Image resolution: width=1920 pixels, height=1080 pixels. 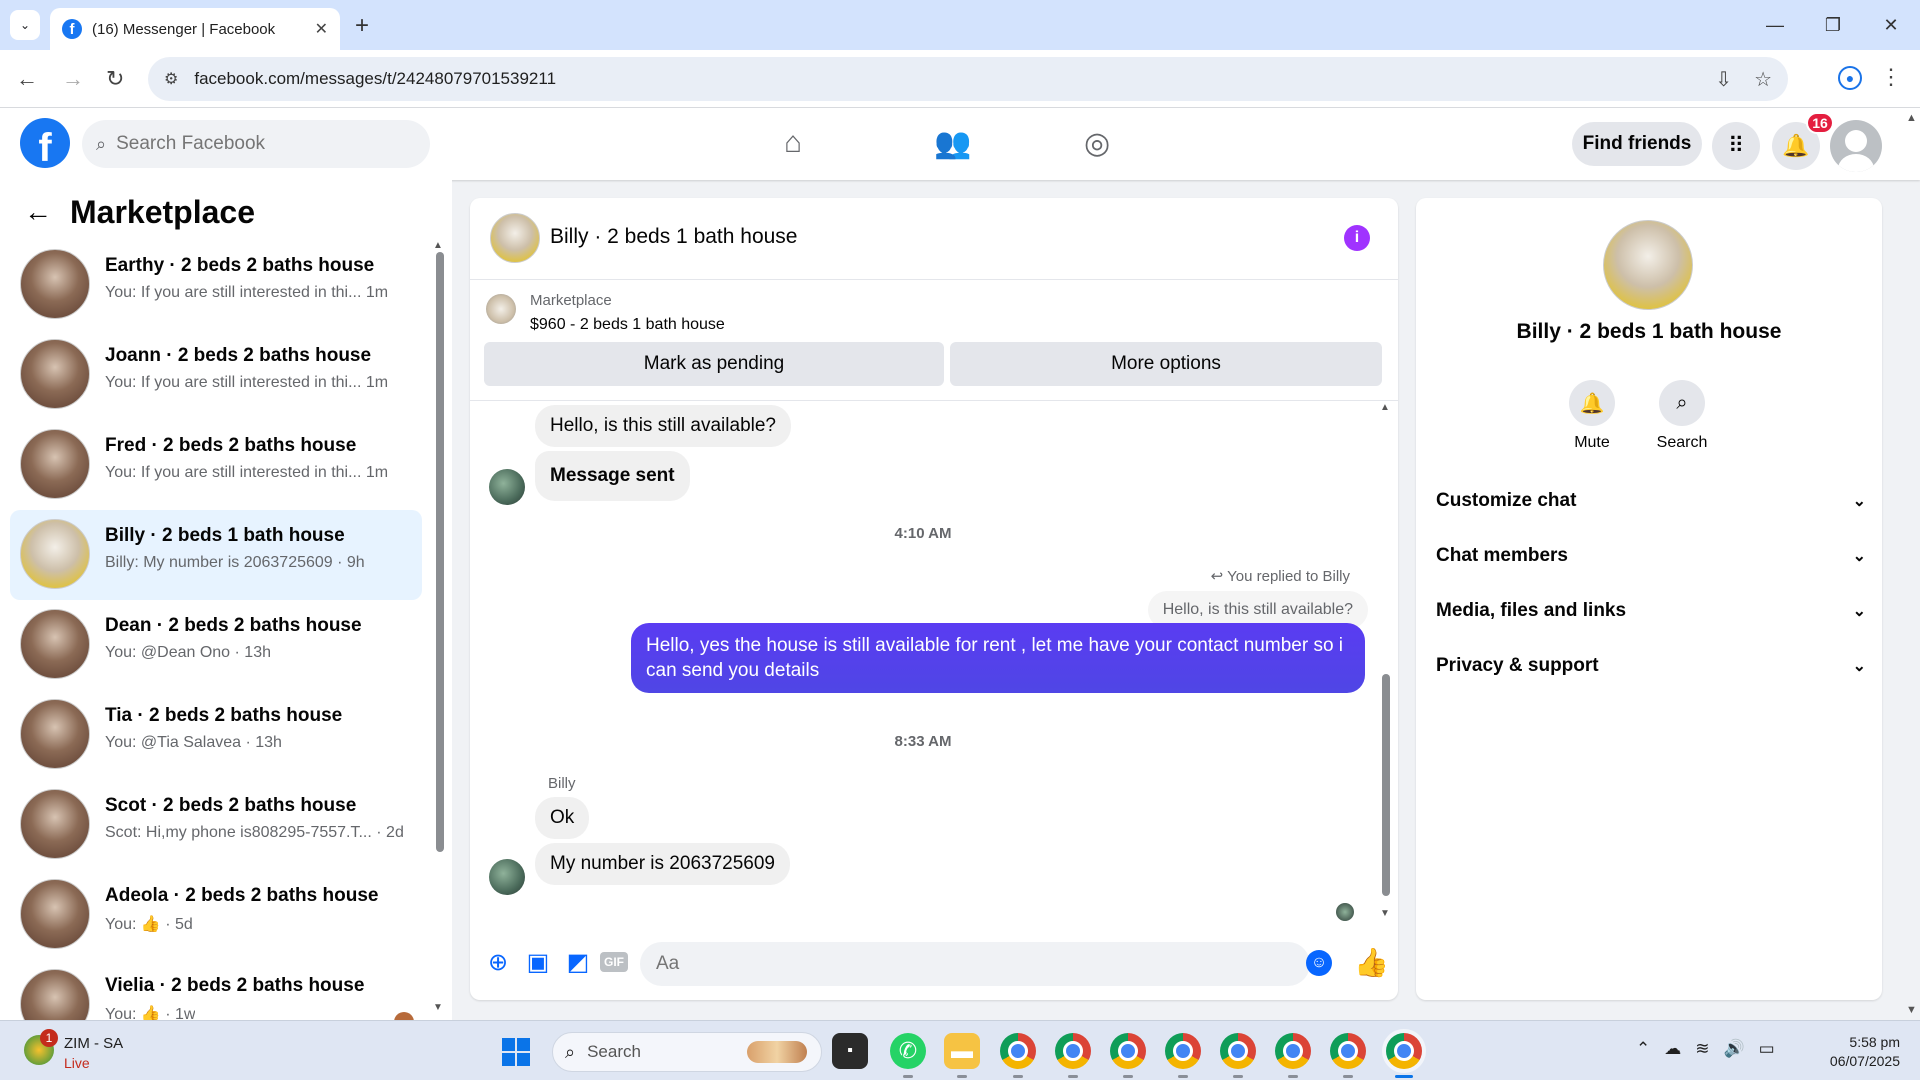 What do you see at coordinates (952, 143) in the screenshot?
I see `friends-icon: 👥` at bounding box center [952, 143].